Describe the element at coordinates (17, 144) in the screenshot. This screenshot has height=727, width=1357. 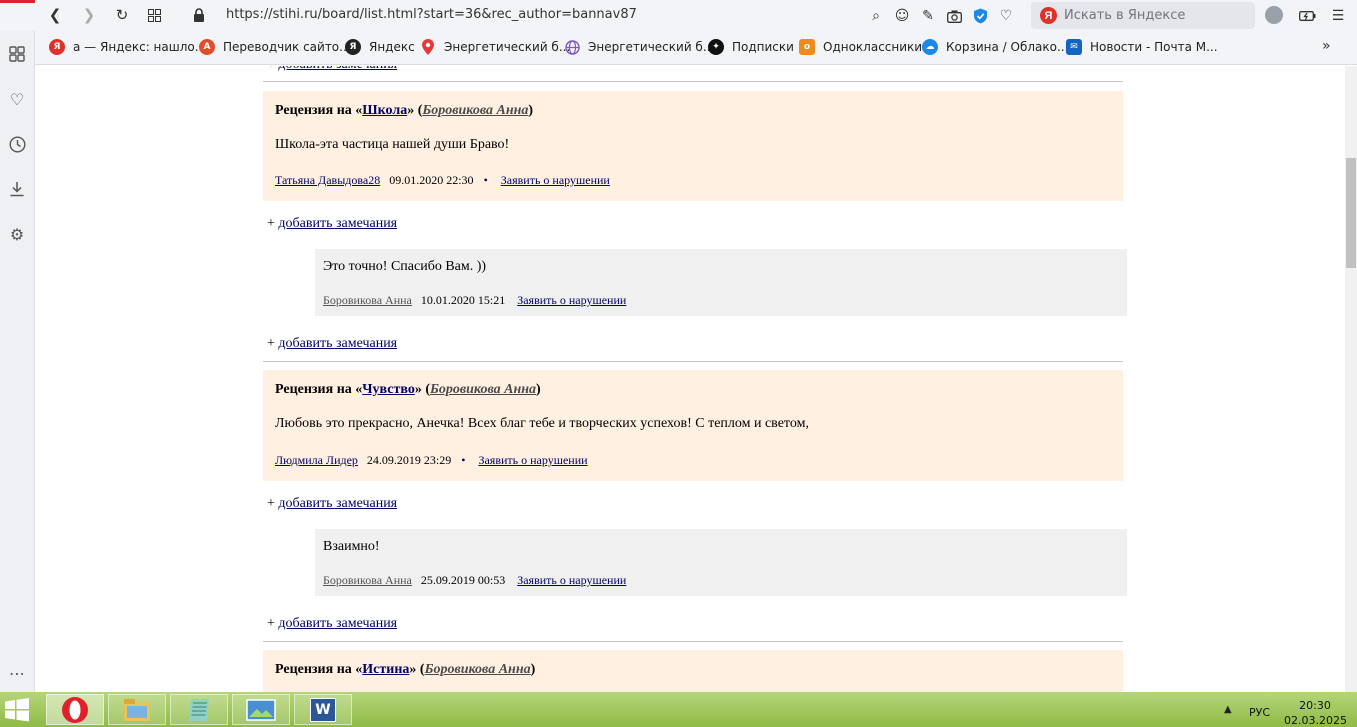
I see `history-clock-icon` at that location.